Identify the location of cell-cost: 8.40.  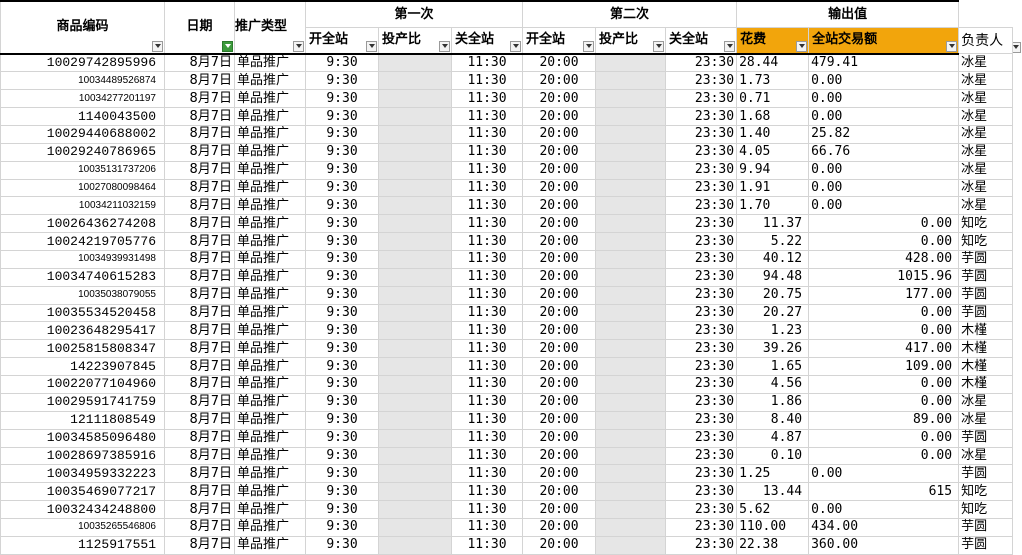
(773, 420).